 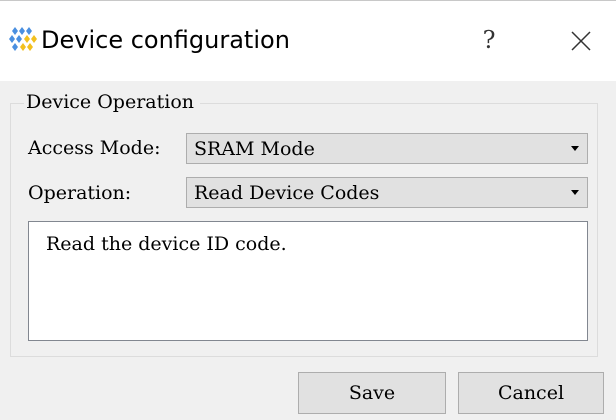 What do you see at coordinates (387, 192) in the screenshot?
I see `operation-dropdown: Read Device Codes` at bounding box center [387, 192].